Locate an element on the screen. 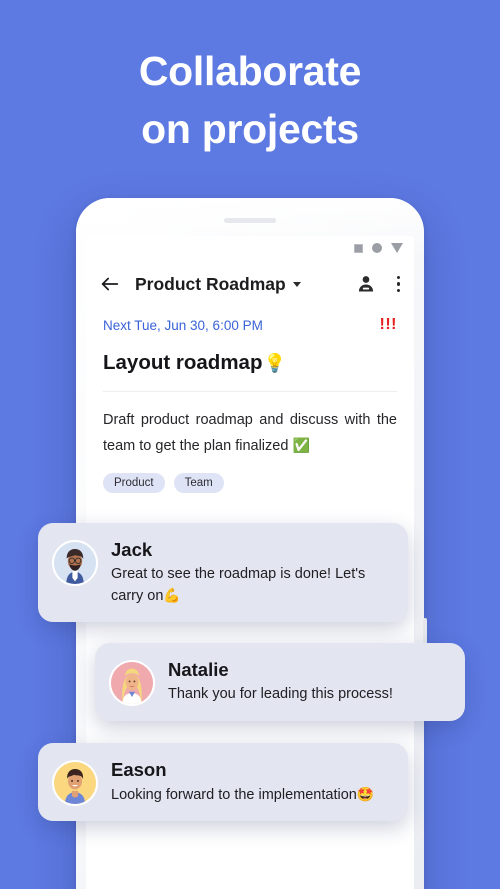 This screenshot has height=889, width=500. comment-author: Jack is located at coordinates (132, 549).